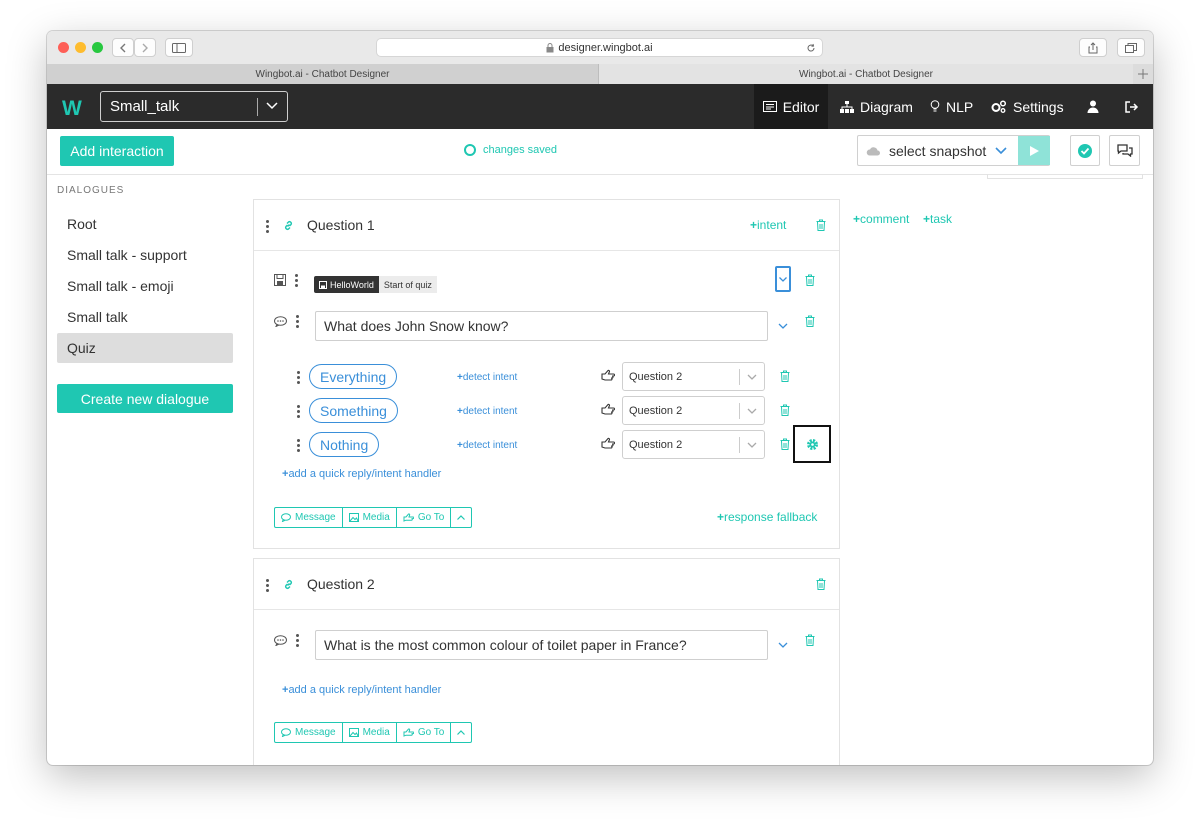 This screenshot has width=1200, height=827. Describe the element at coordinates (145, 224) in the screenshot. I see `sidebar-item-root: Root` at that location.